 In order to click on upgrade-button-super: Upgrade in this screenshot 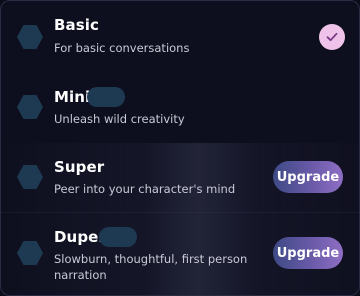, I will do `click(308, 177)`.